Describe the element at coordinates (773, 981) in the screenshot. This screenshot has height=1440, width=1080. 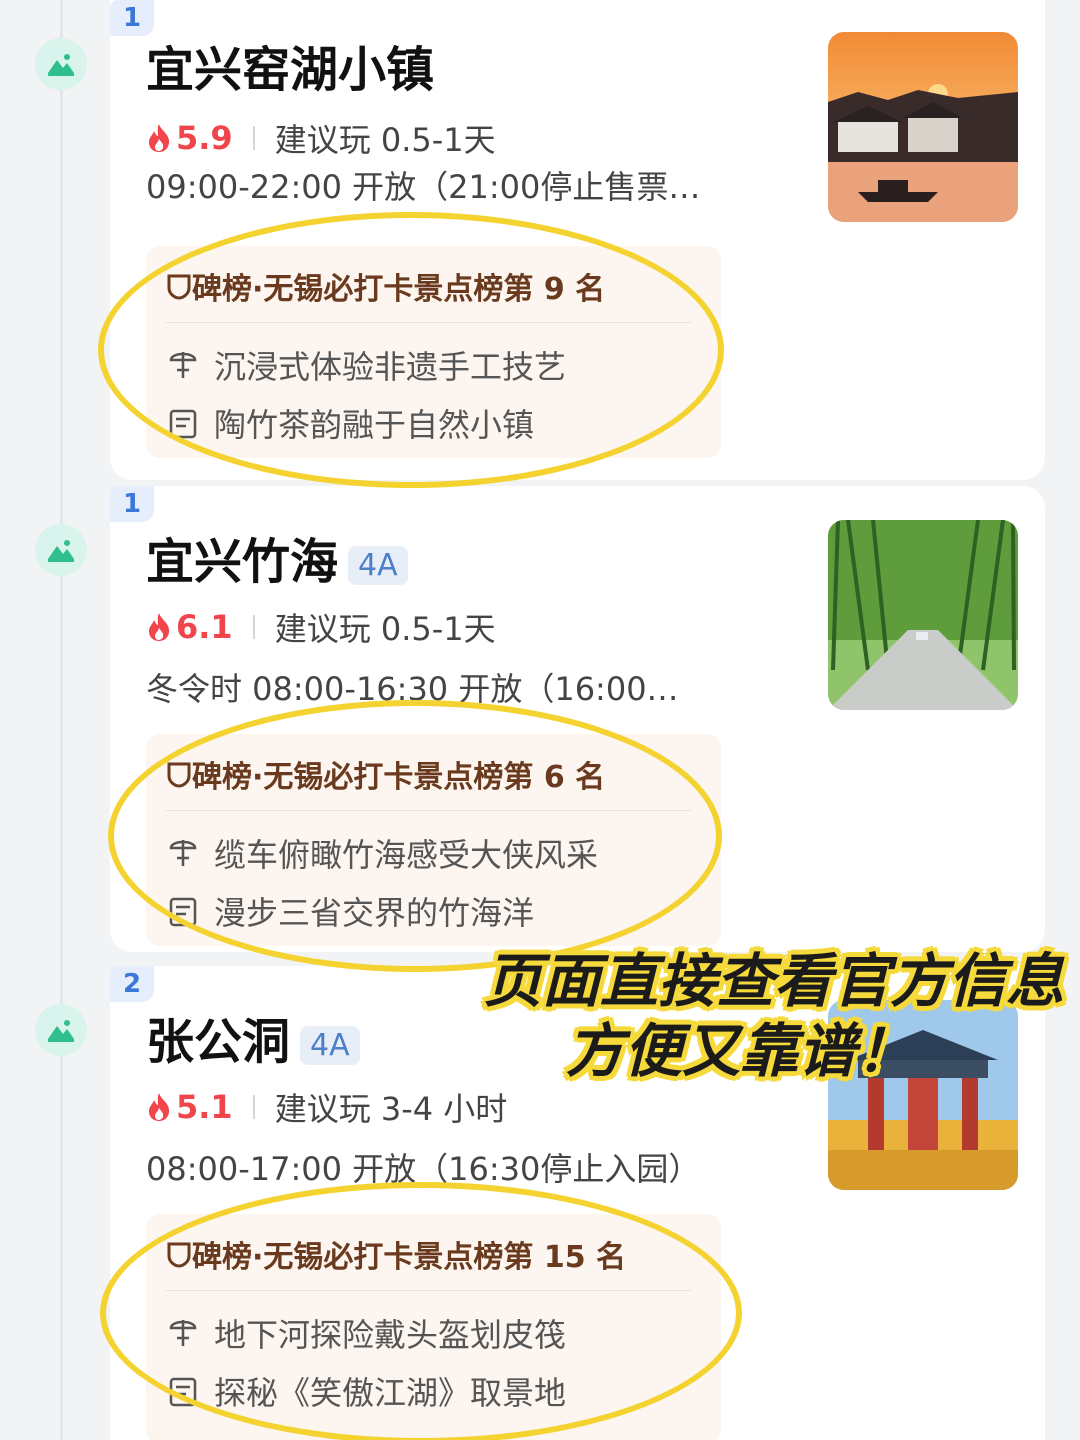
I see `overlay-line-1: 页面直接查看官方信息` at that location.